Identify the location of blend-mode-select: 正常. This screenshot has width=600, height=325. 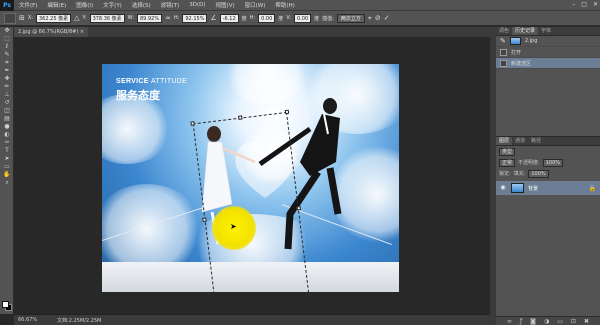
(507, 162).